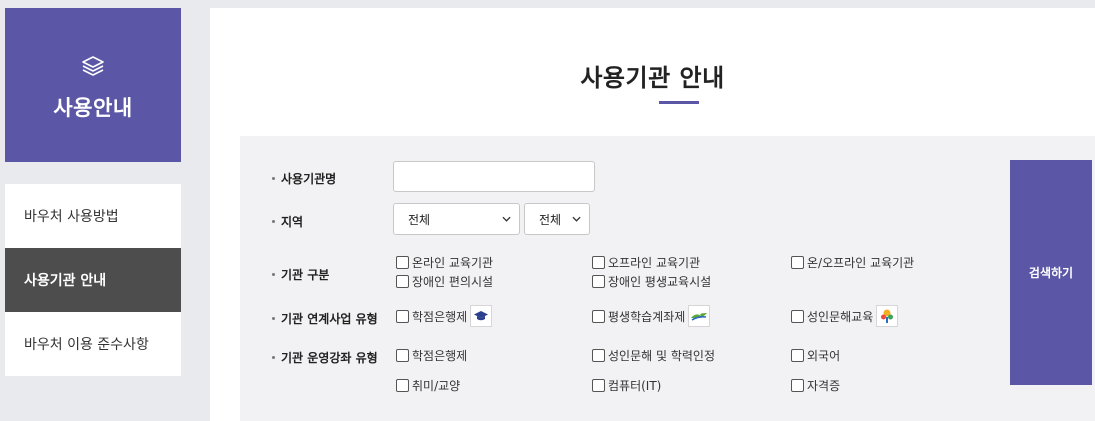  I want to click on sidebar-item-voucher-compliance: 바우처 이용 준수사항, so click(93, 344).